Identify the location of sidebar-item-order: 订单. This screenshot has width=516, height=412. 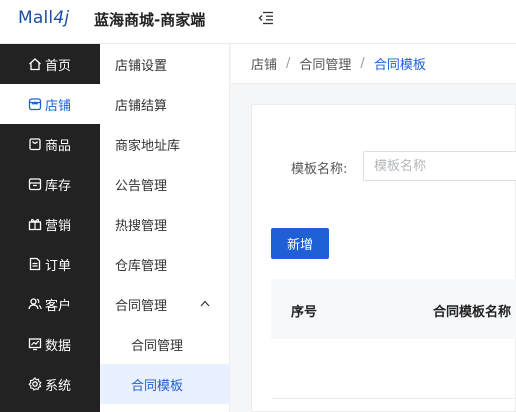
(50, 264).